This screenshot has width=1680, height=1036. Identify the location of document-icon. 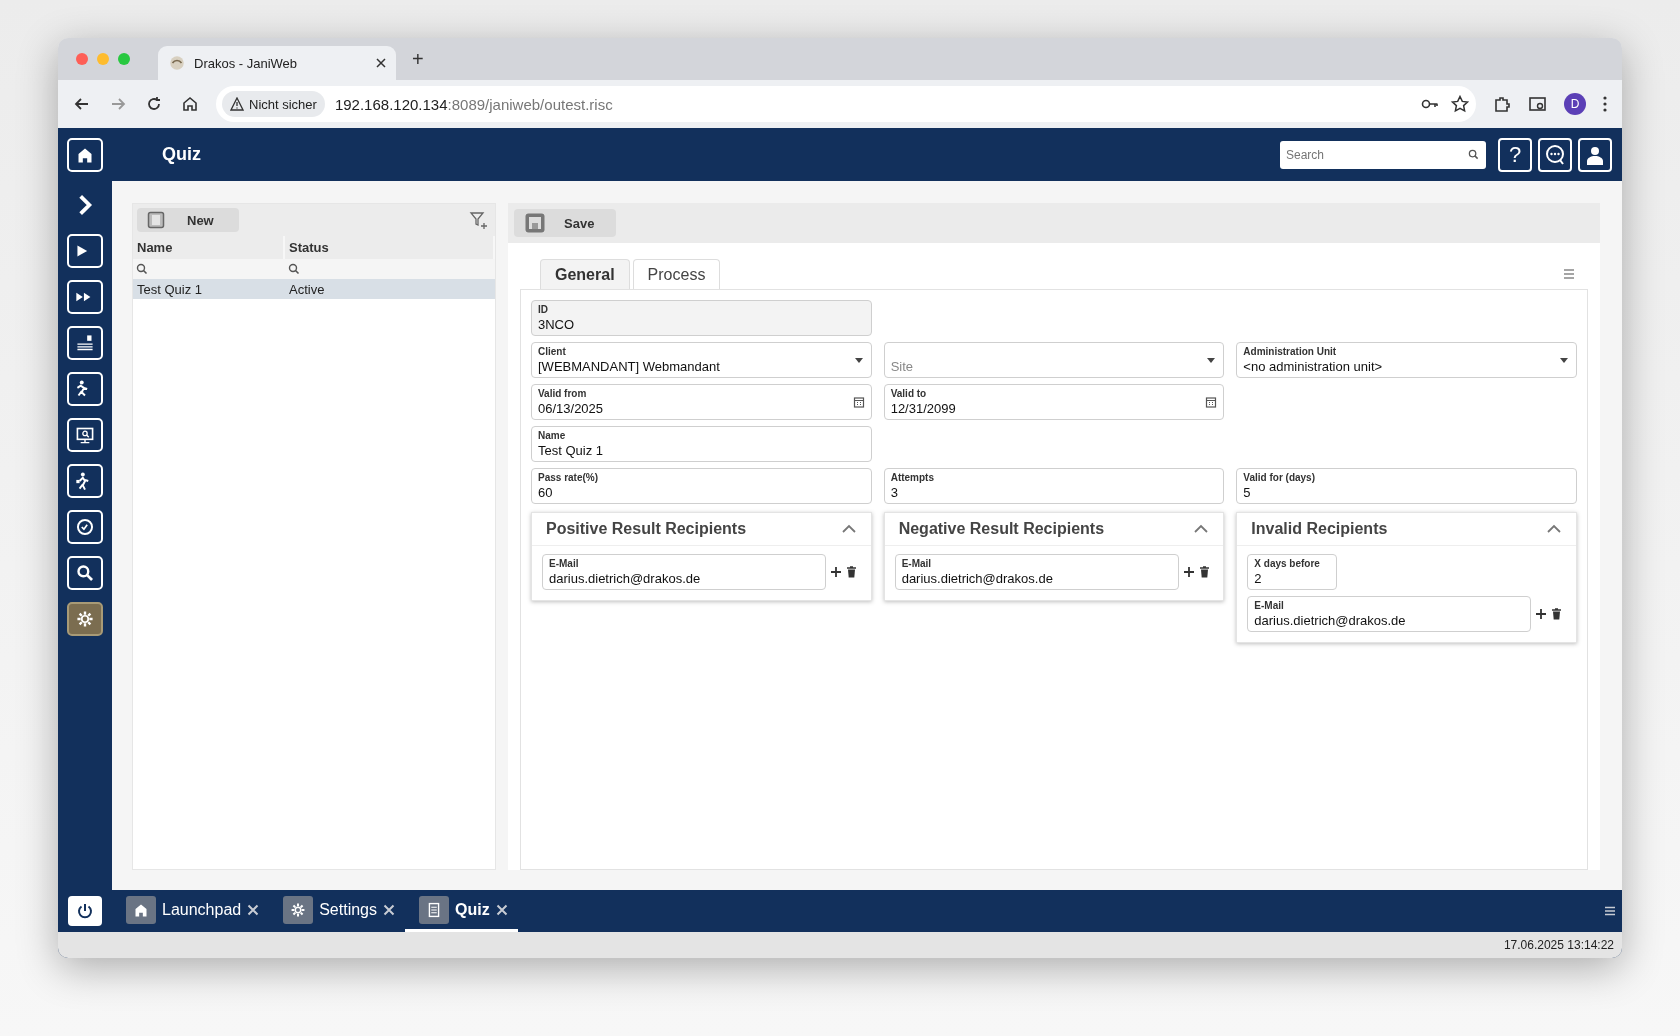
(156, 220).